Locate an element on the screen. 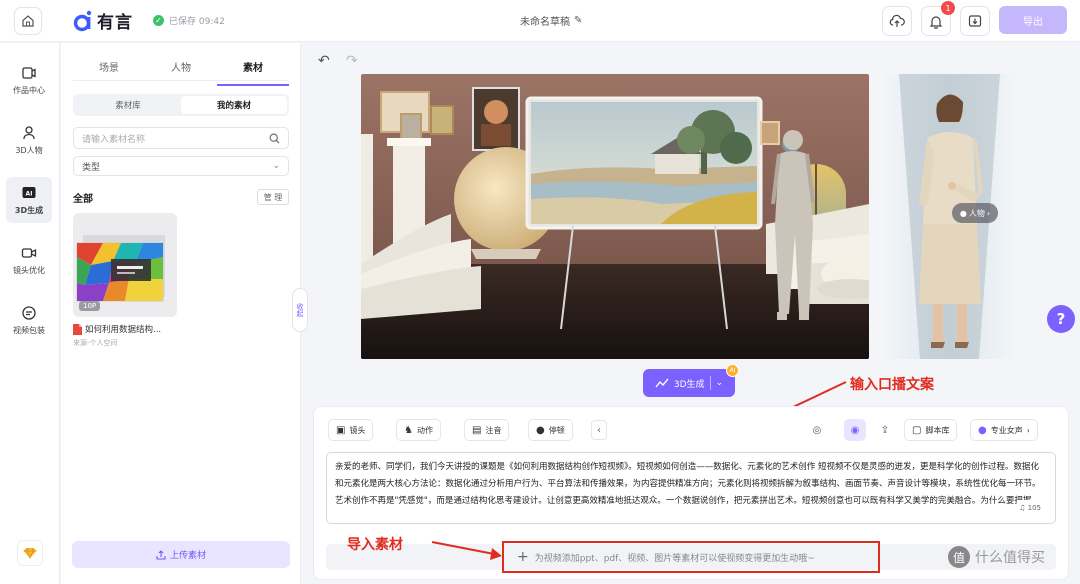 Image resolution: width=1080 pixels, height=584 pixels. segment-my-materials: 我的素材 is located at coordinates (234, 105).